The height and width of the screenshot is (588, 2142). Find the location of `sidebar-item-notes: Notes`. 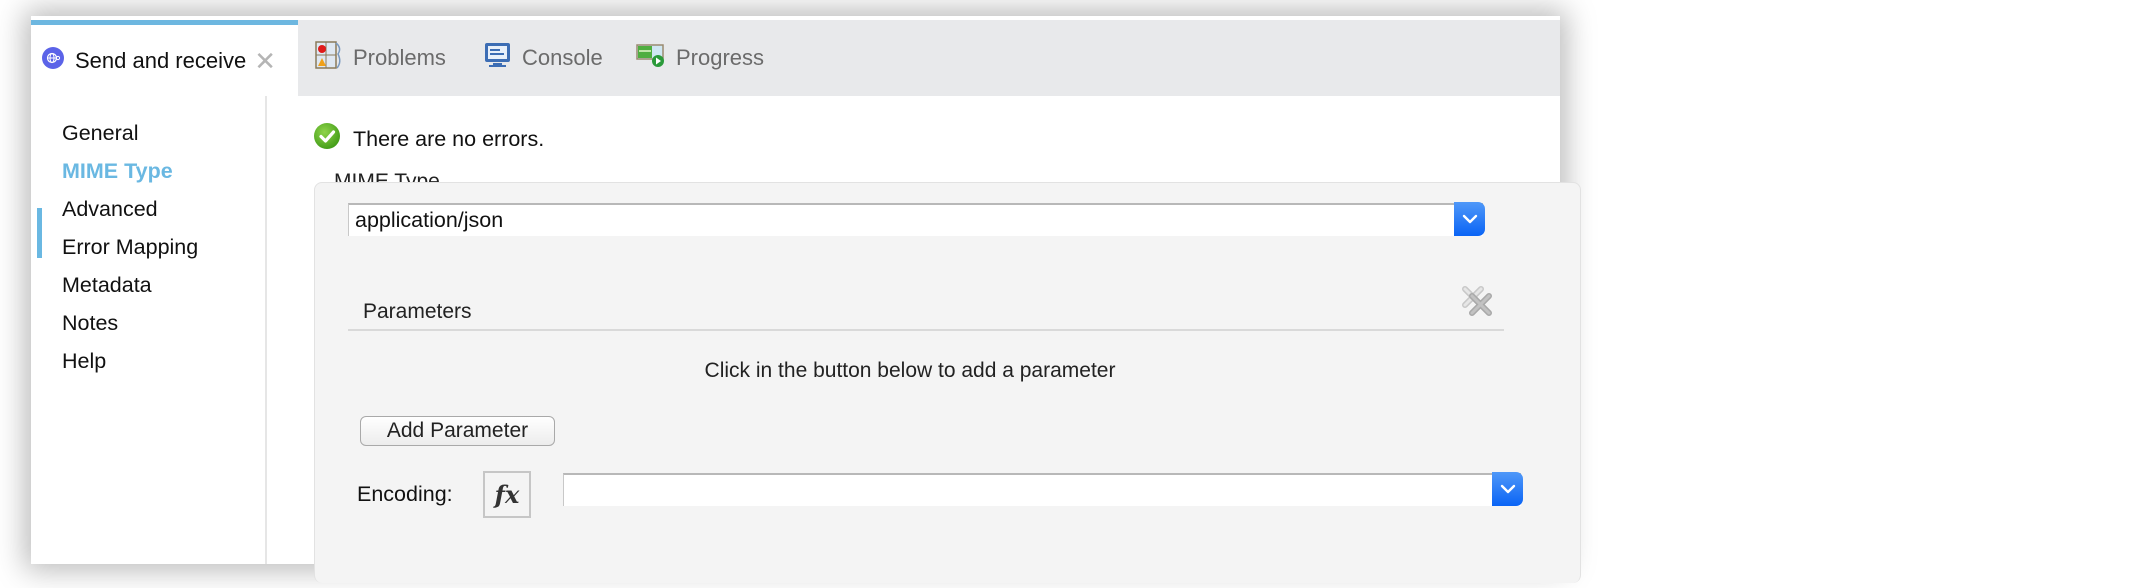

sidebar-item-notes: Notes is located at coordinates (90, 323).